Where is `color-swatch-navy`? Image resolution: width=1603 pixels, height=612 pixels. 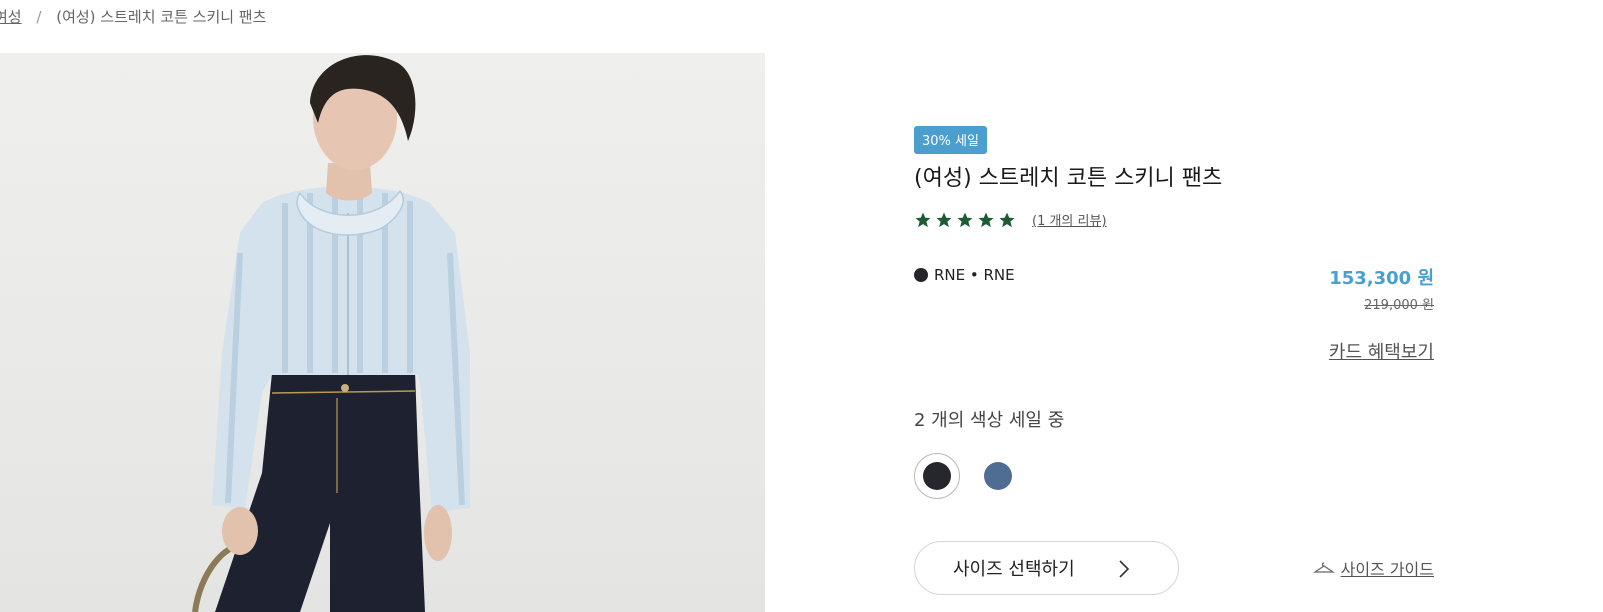 color-swatch-navy is located at coordinates (937, 476).